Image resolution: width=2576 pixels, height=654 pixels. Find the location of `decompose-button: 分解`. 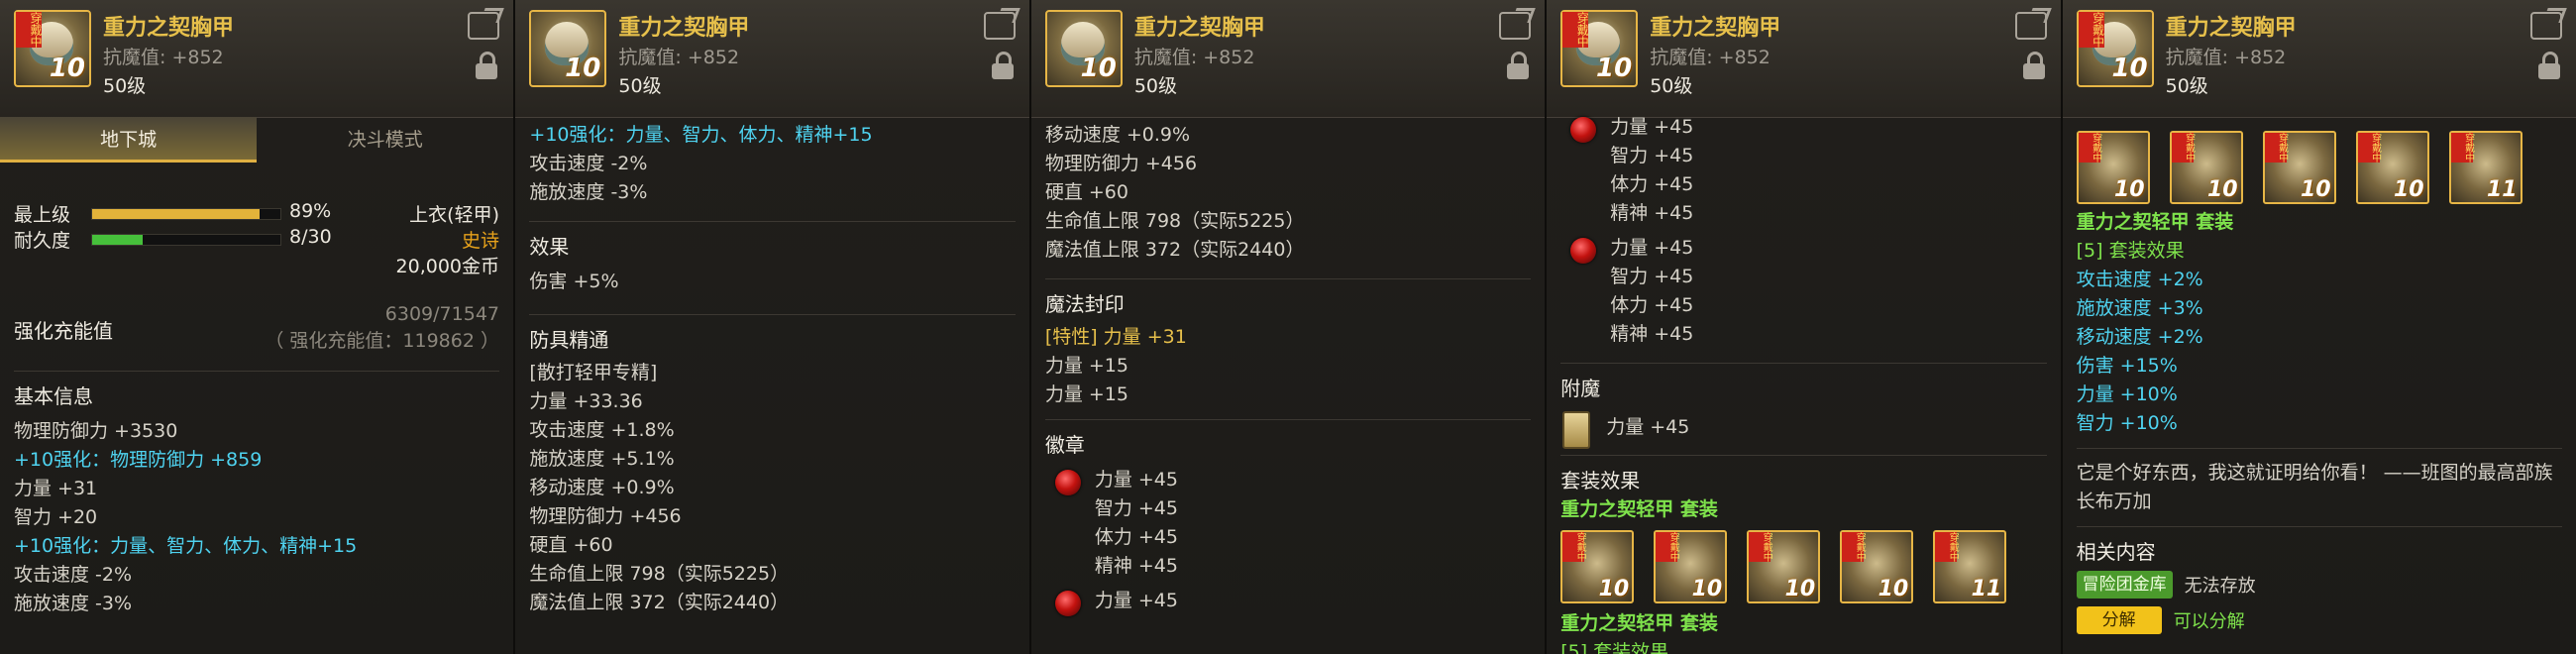

decompose-button: 分解 is located at coordinates (2119, 620).